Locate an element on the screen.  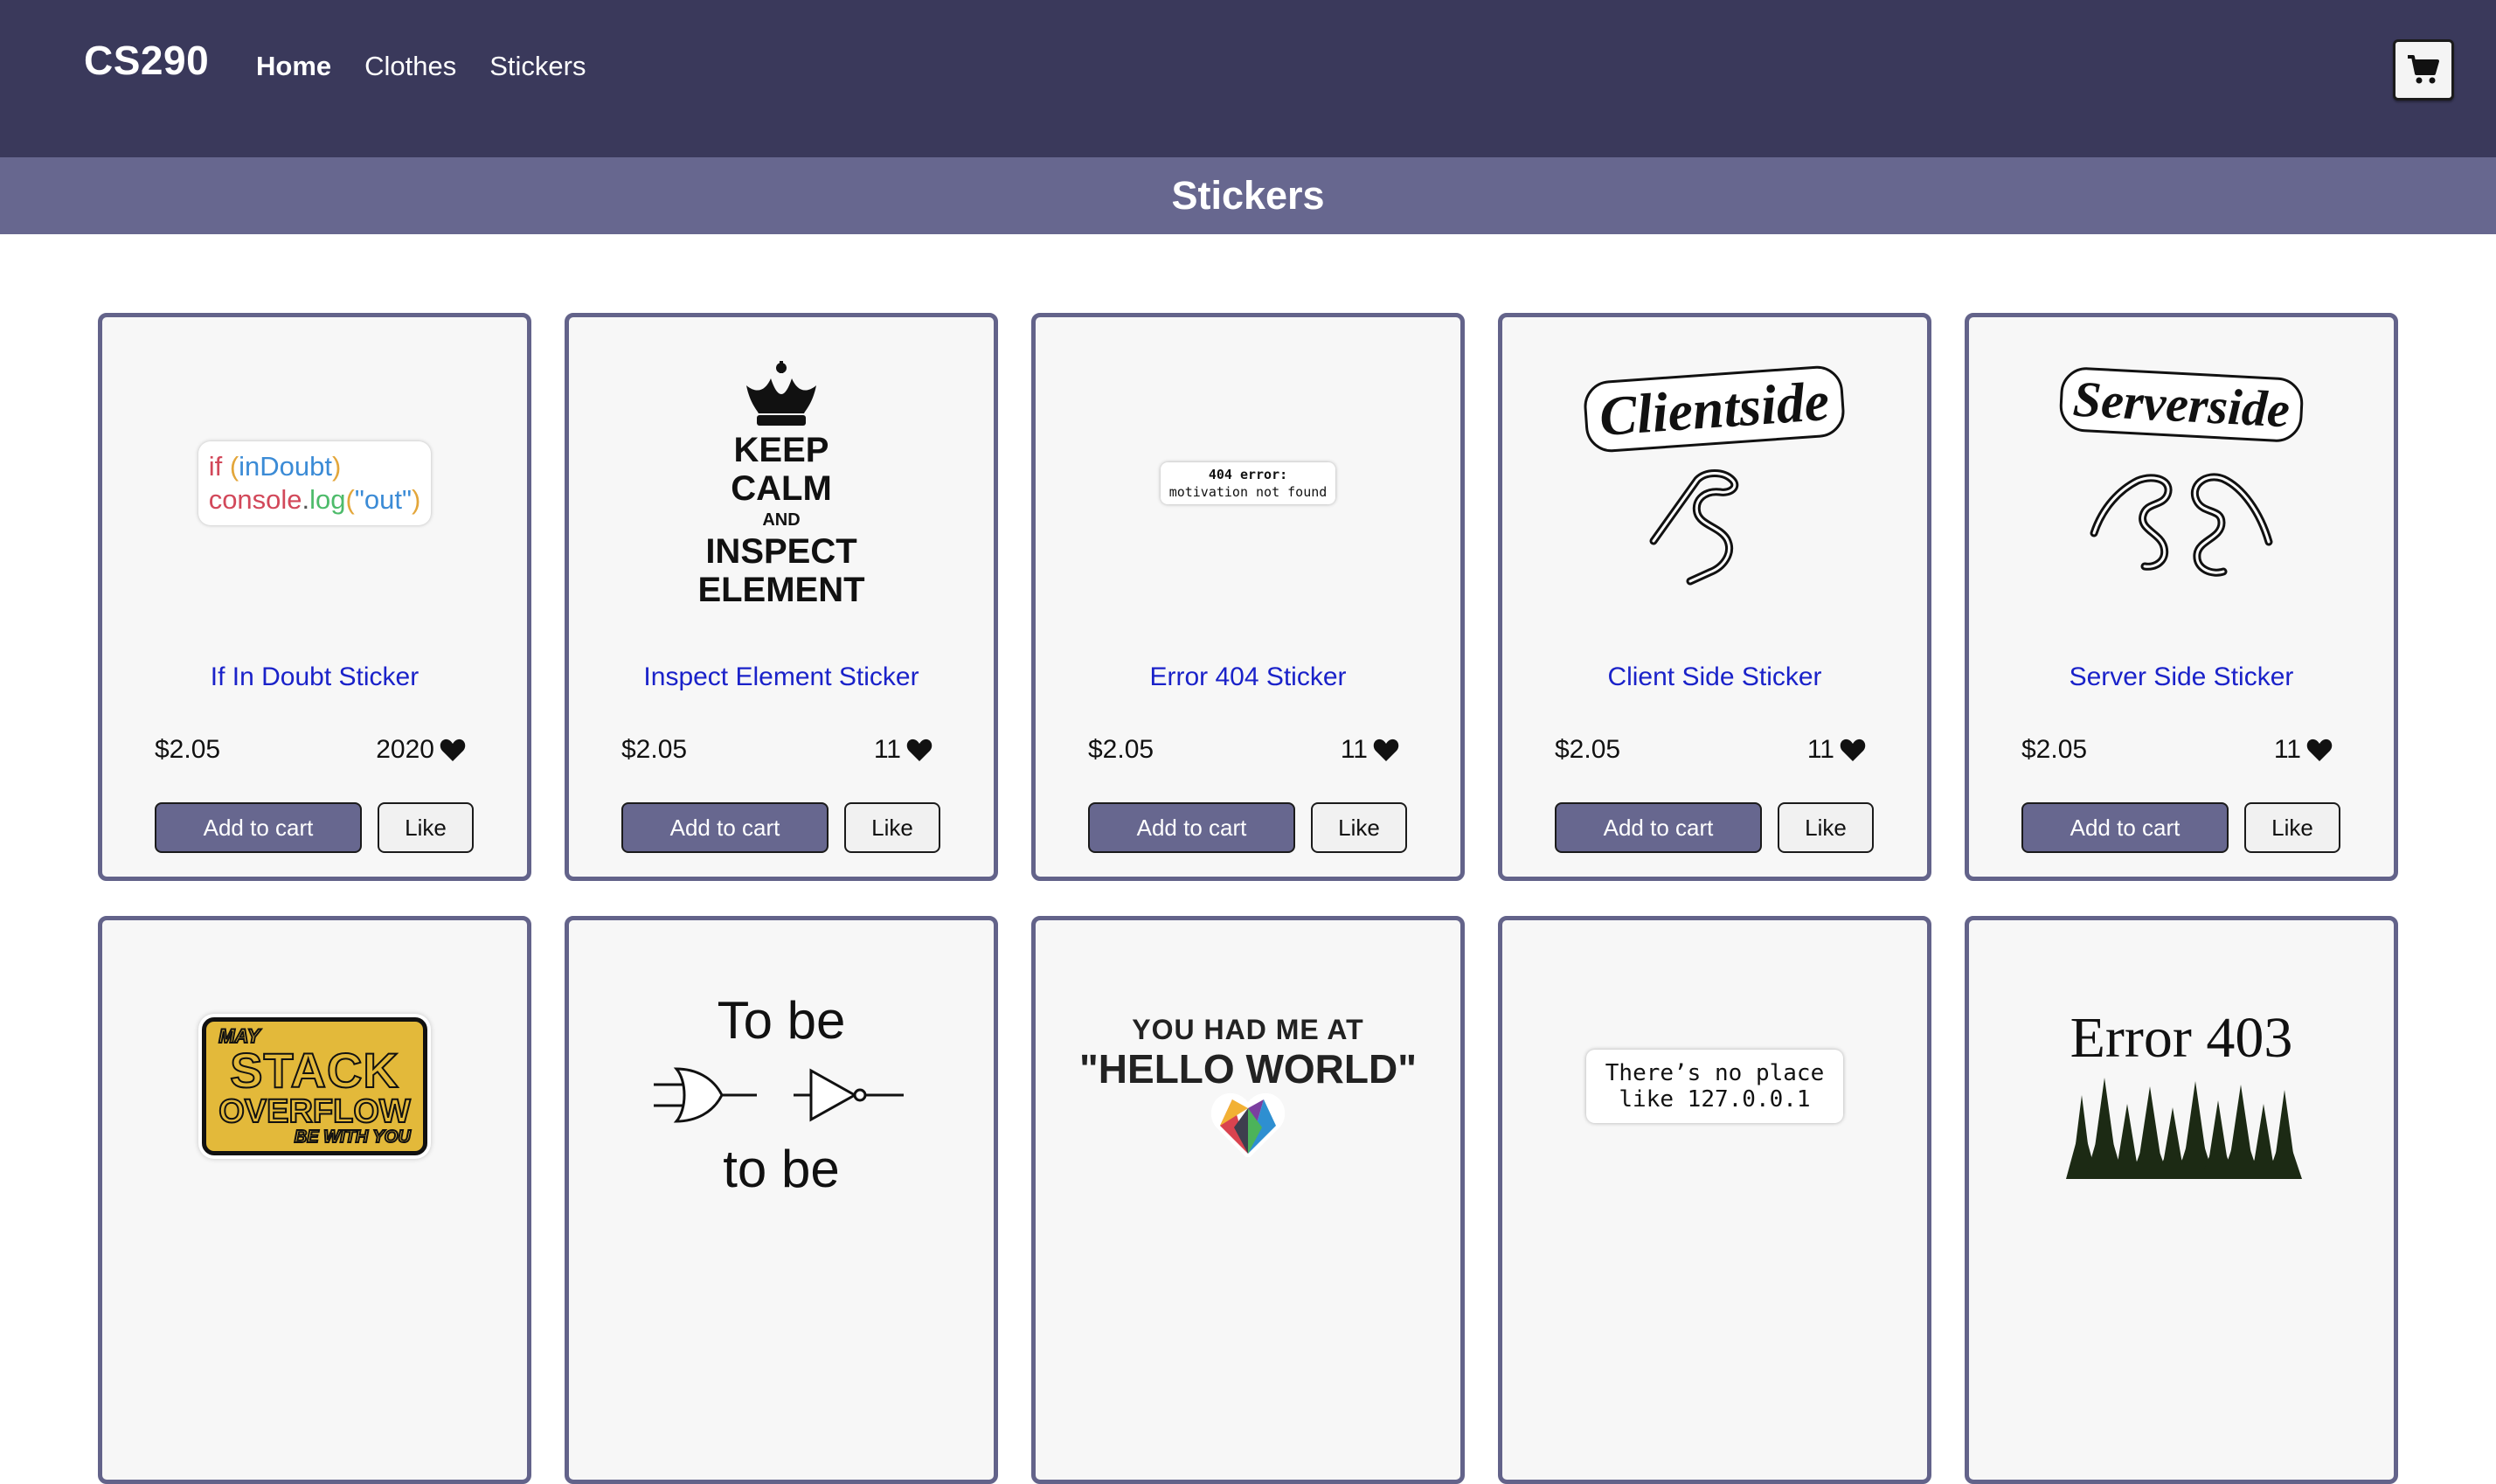
hands-gesture-icon is located at coordinates (2181, 525).